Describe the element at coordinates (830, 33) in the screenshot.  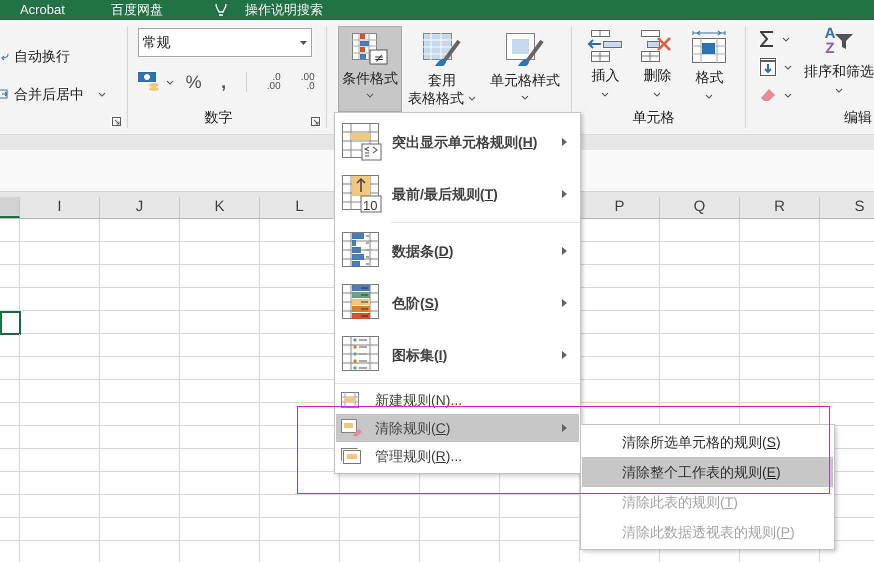
I see `sort-letter: A` at that location.